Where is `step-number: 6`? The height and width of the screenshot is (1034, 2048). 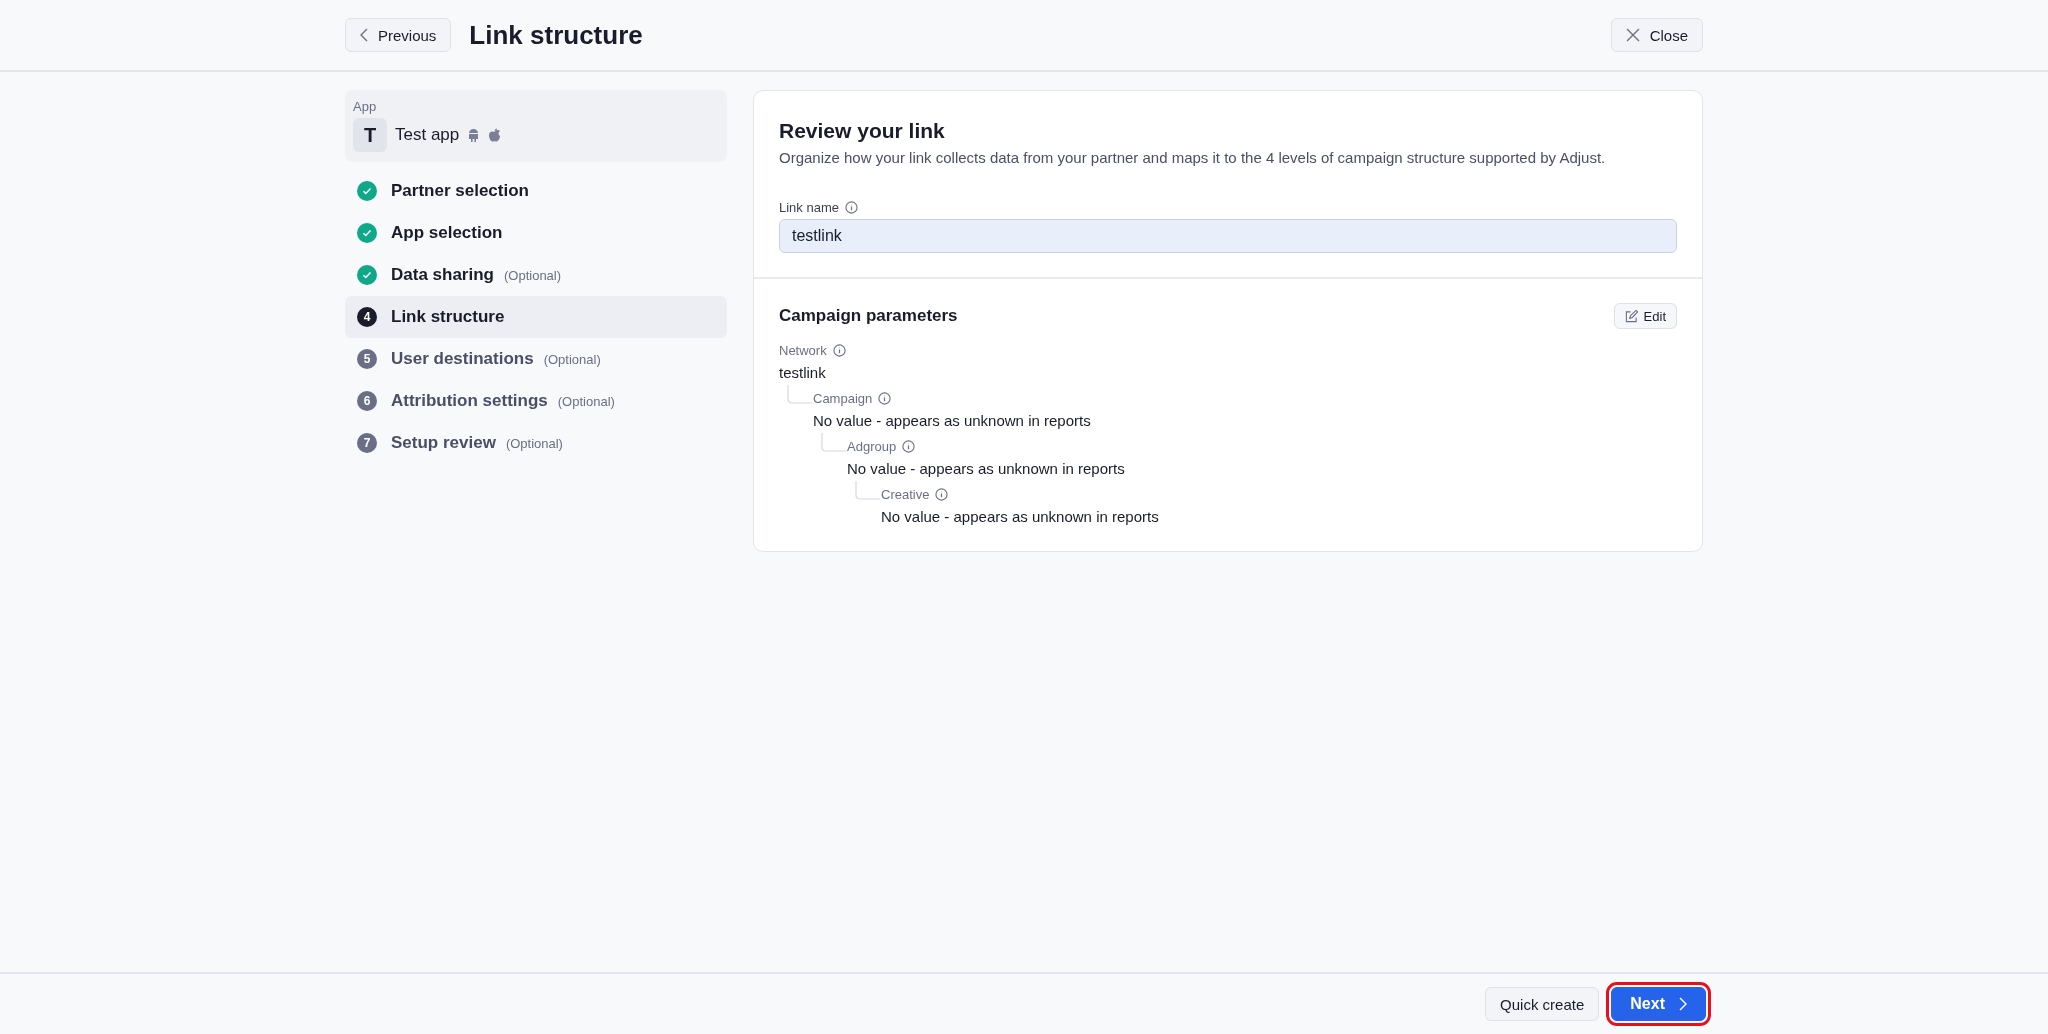
step-number: 6 is located at coordinates (367, 401).